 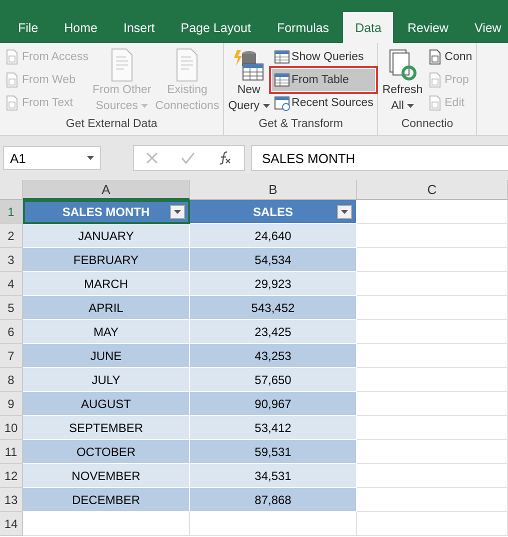 I want to click on table-cell: MAY, so click(x=106, y=332).